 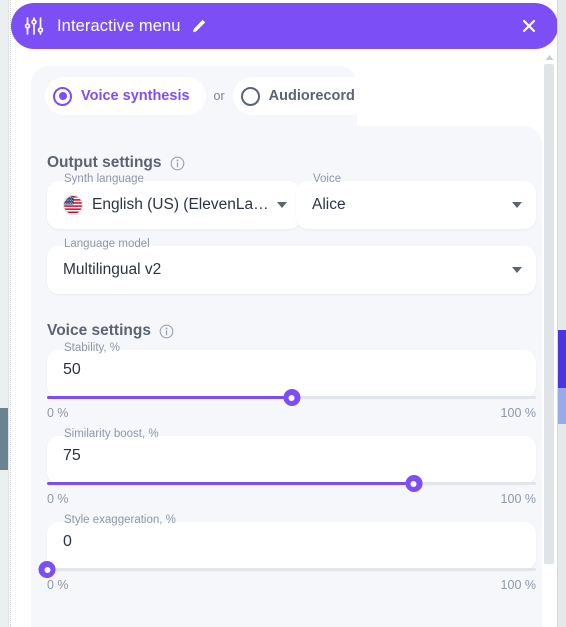 I want to click on similarity-boost-value: 75, so click(x=72, y=455).